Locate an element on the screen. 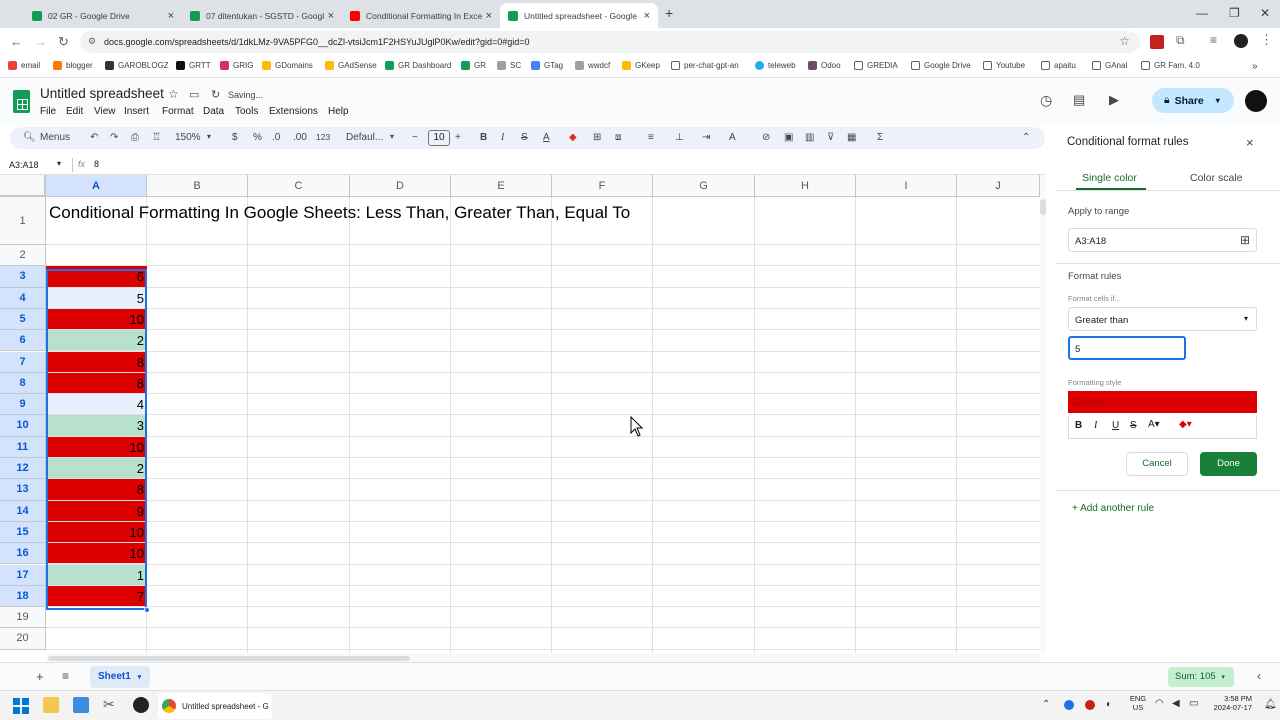 The height and width of the screenshot is (720, 1280). text-wrap-icon: ⇥ is located at coordinates (706, 137).